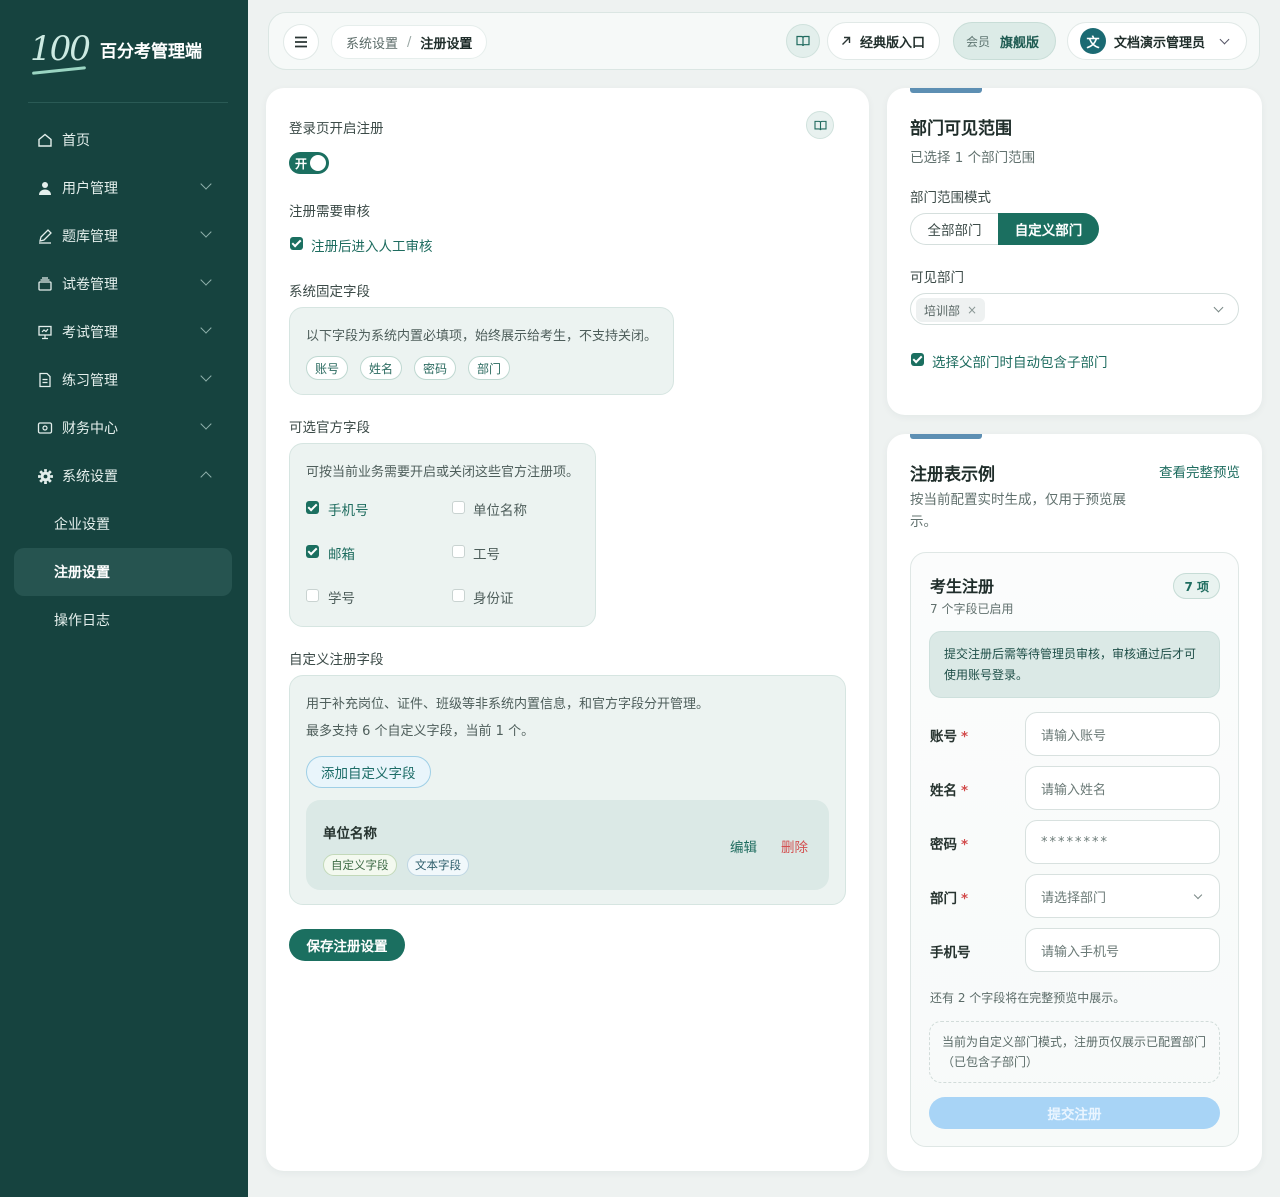 The height and width of the screenshot is (1197, 1280). I want to click on breadcrumb-item: 系统设置, so click(372, 42).